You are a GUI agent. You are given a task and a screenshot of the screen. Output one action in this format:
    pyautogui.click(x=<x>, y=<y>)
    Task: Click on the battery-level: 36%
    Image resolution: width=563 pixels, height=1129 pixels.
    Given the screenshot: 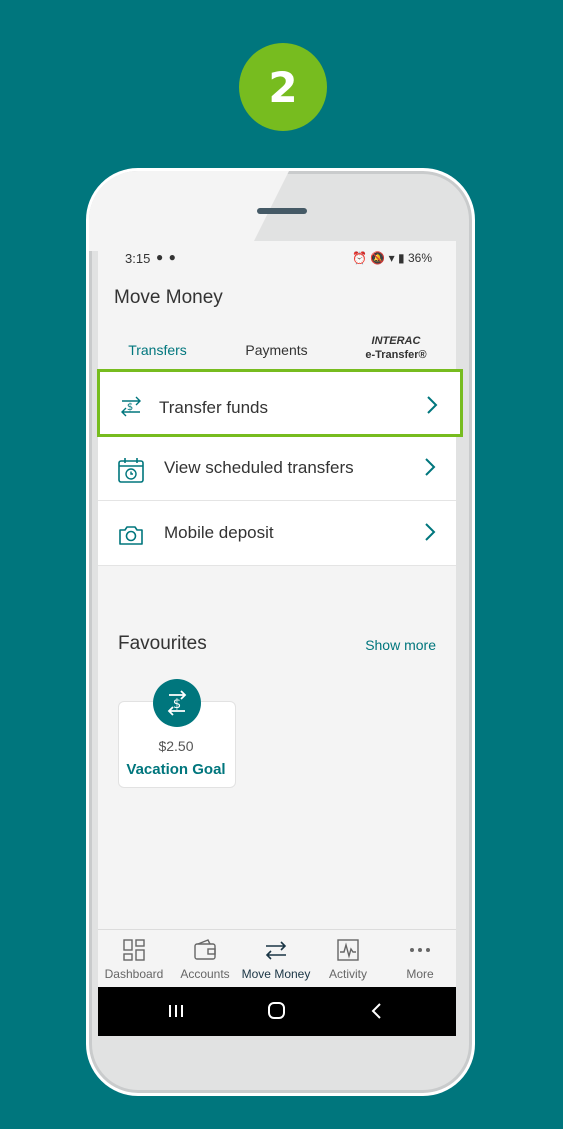 What is the action you would take?
    pyautogui.click(x=419, y=258)
    